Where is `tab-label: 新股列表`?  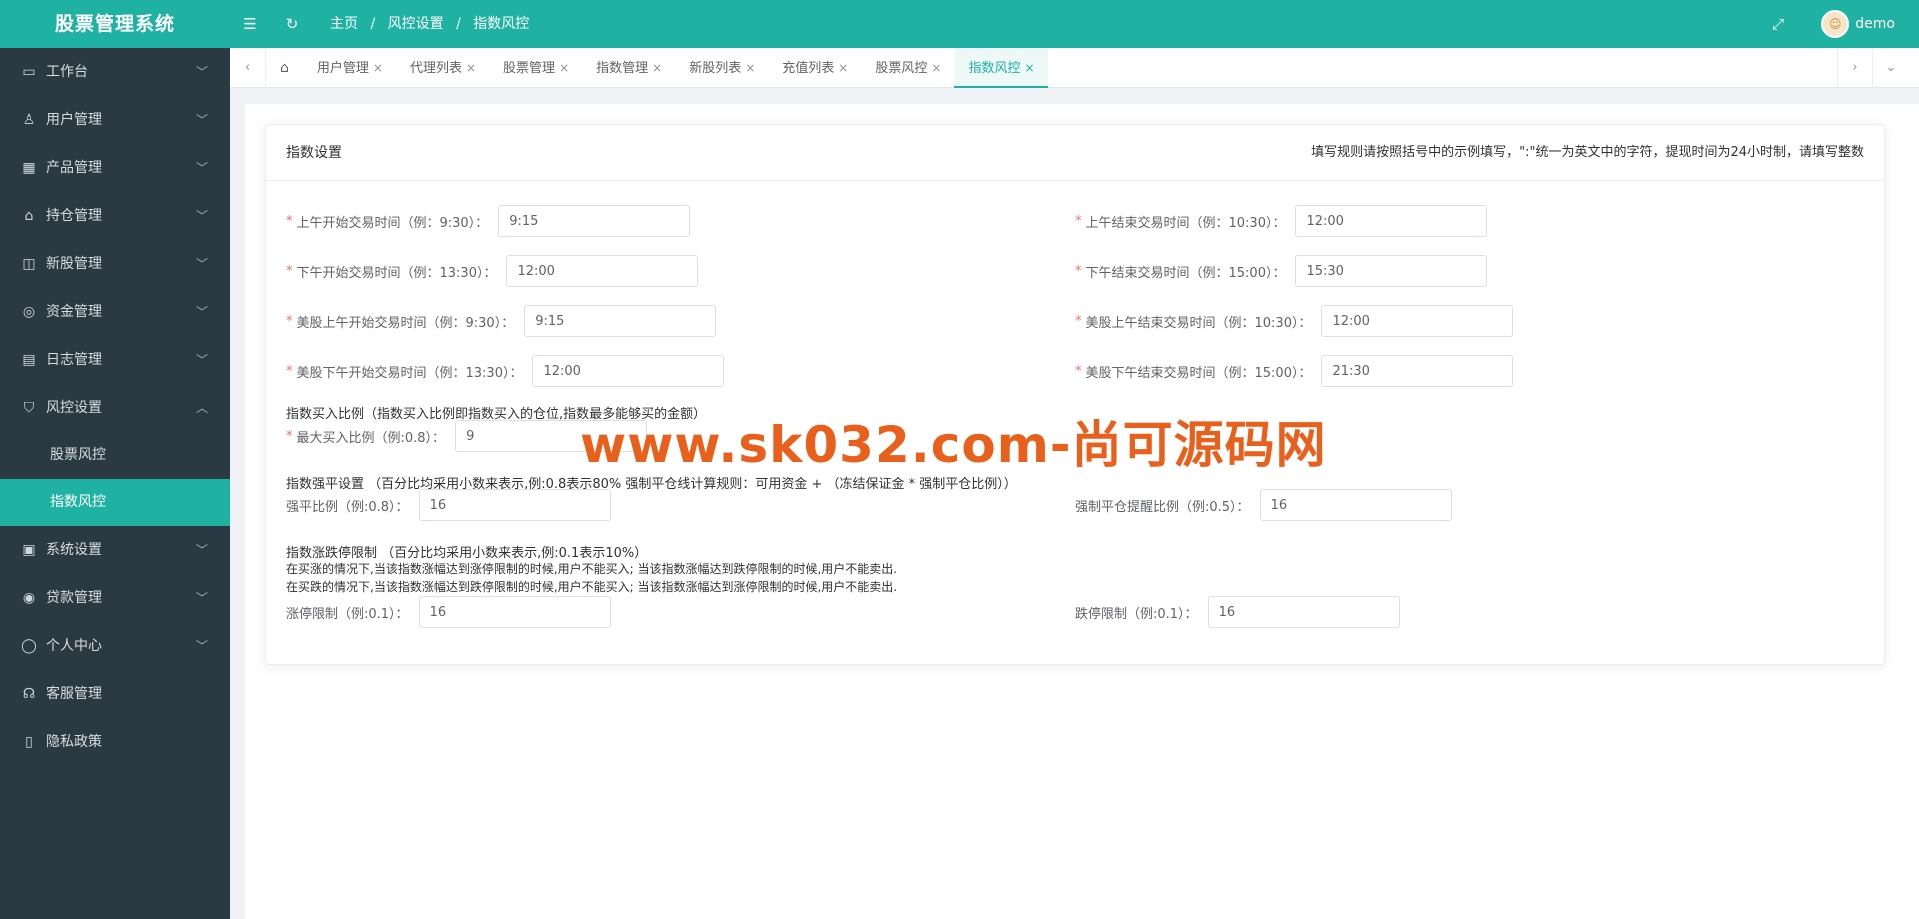 tab-label: 新股列表 is located at coordinates (715, 68).